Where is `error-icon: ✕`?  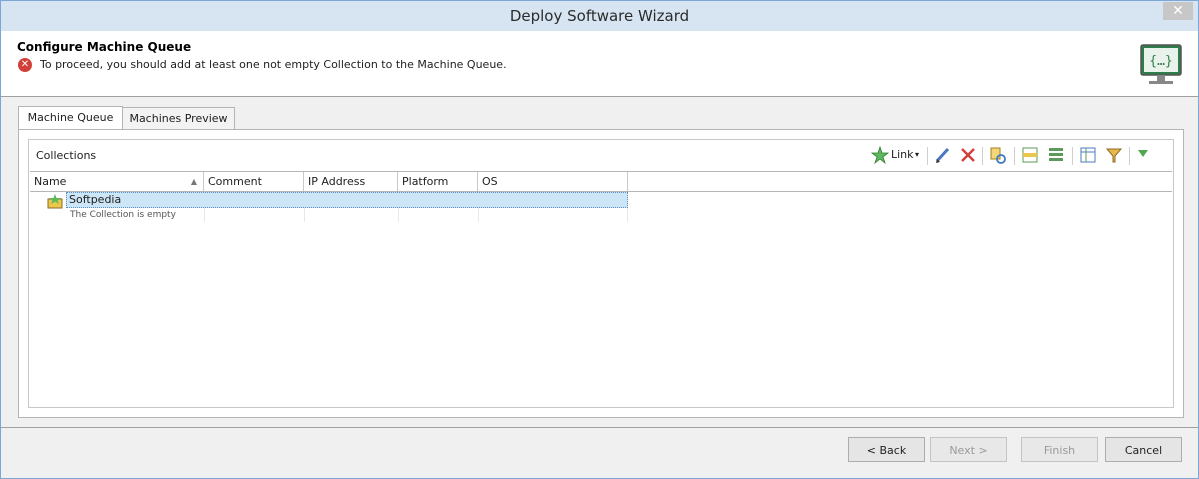
error-icon: ✕ is located at coordinates (25, 65).